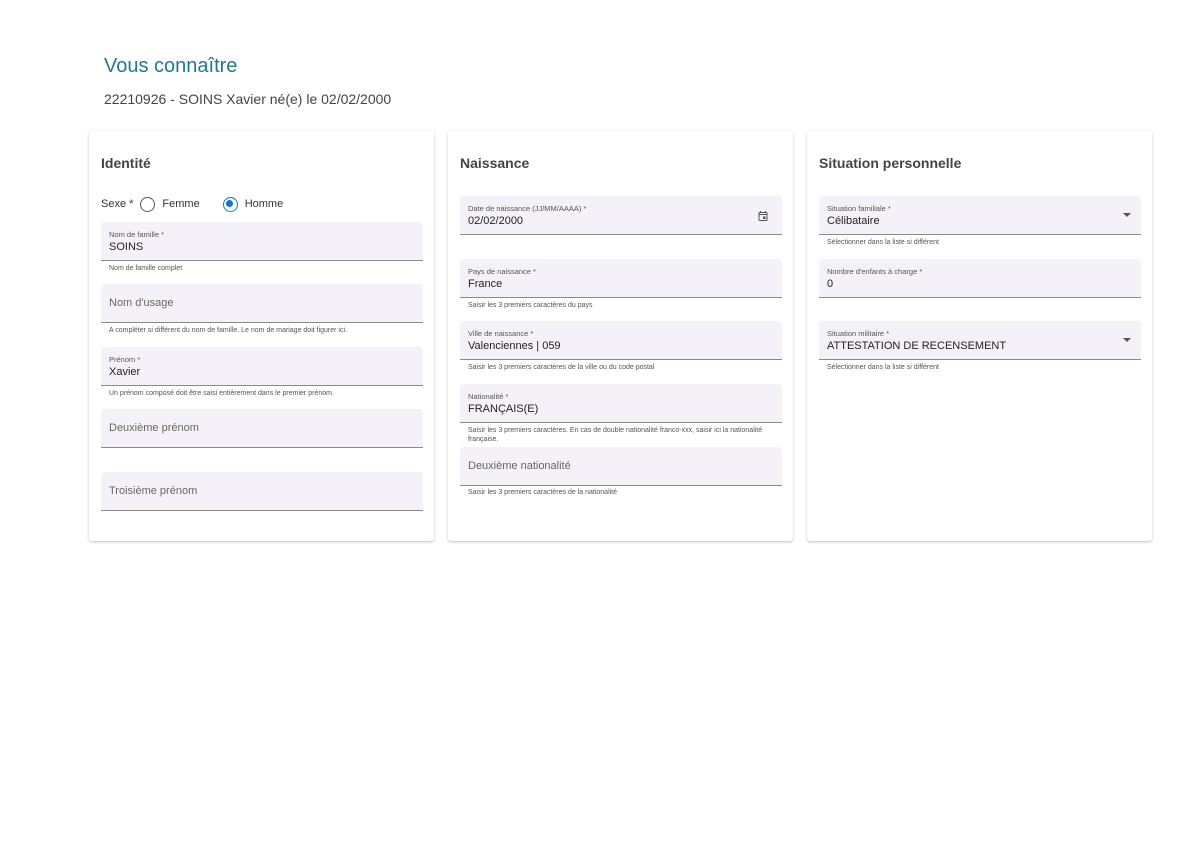  What do you see at coordinates (883, 367) in the screenshot?
I see `situation-militaire-hint: Sélectionner dans la liste si différent` at bounding box center [883, 367].